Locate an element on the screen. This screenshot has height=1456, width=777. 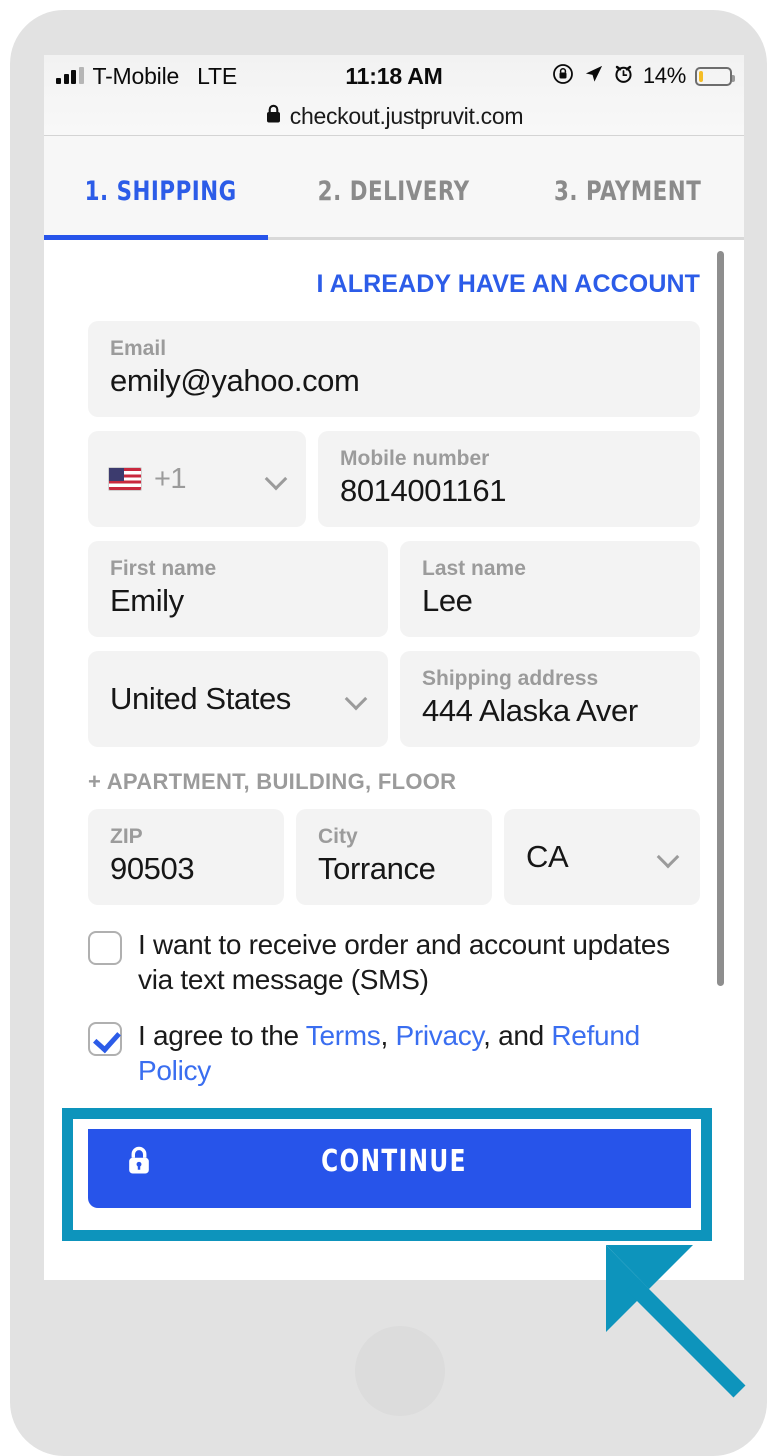
url-bar: checkout.justpruvit.com is located at coordinates (394, 116).